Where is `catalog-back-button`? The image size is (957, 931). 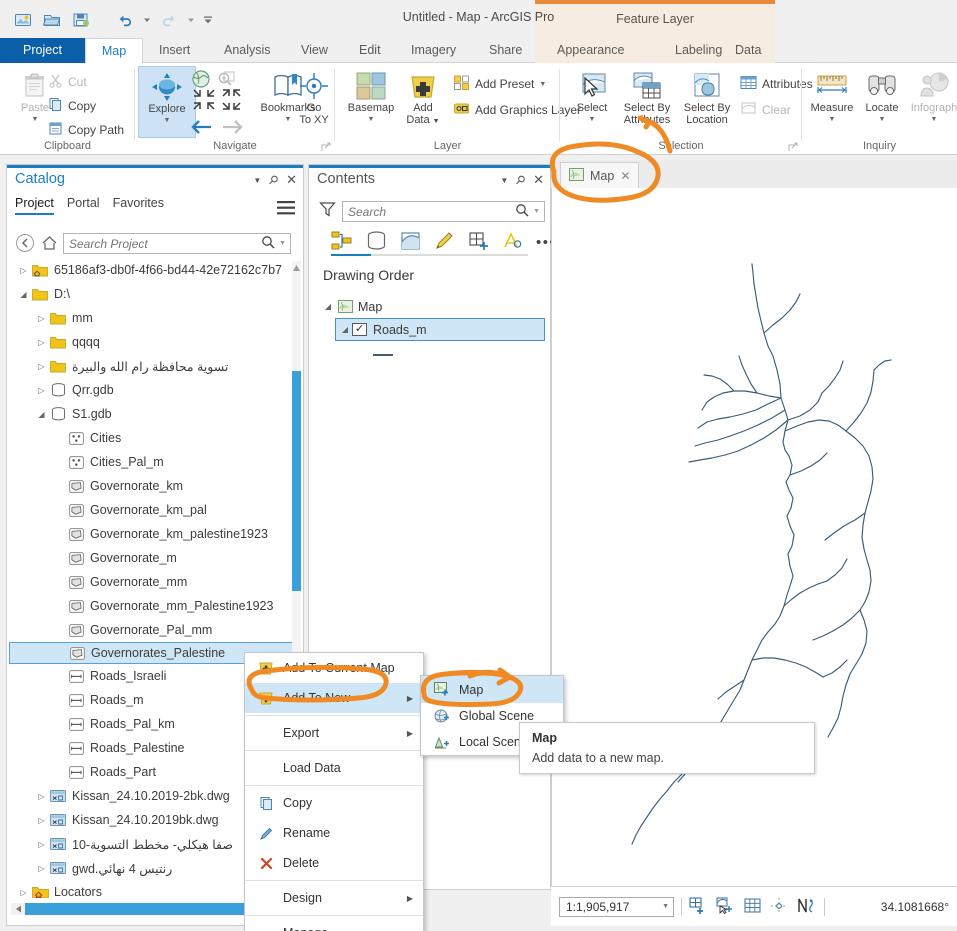 catalog-back-button is located at coordinates (25, 244).